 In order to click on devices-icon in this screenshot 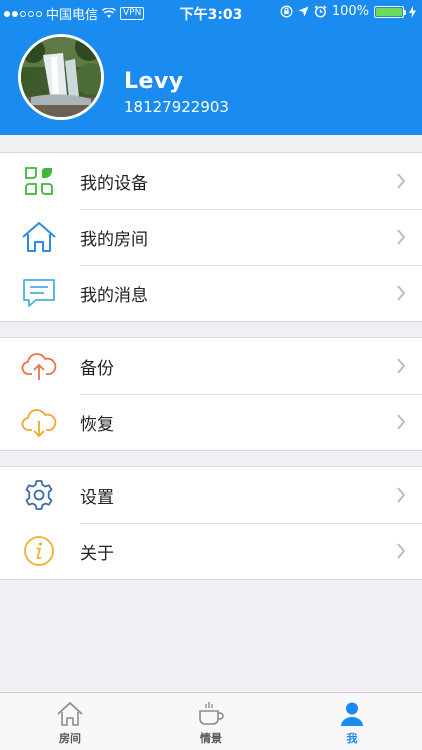, I will do `click(39, 181)`.